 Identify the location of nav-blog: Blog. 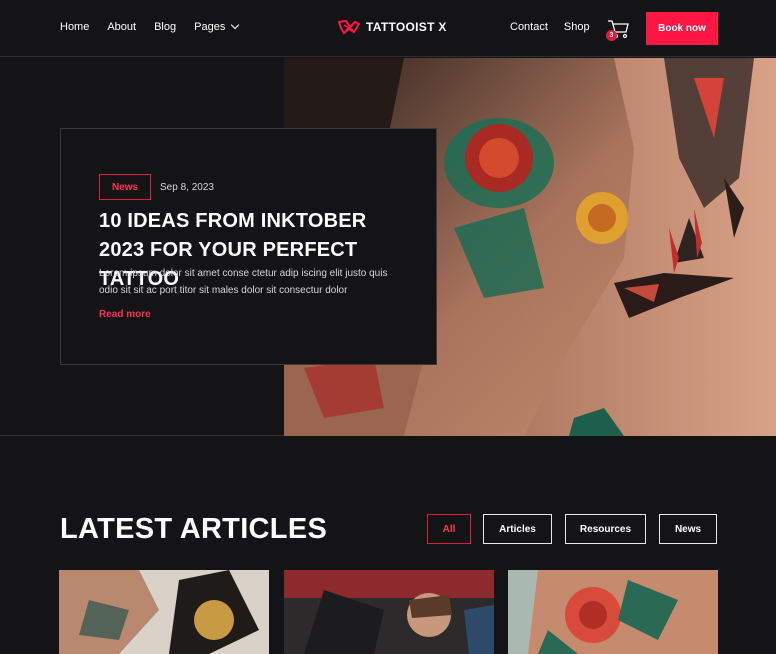
(165, 27).